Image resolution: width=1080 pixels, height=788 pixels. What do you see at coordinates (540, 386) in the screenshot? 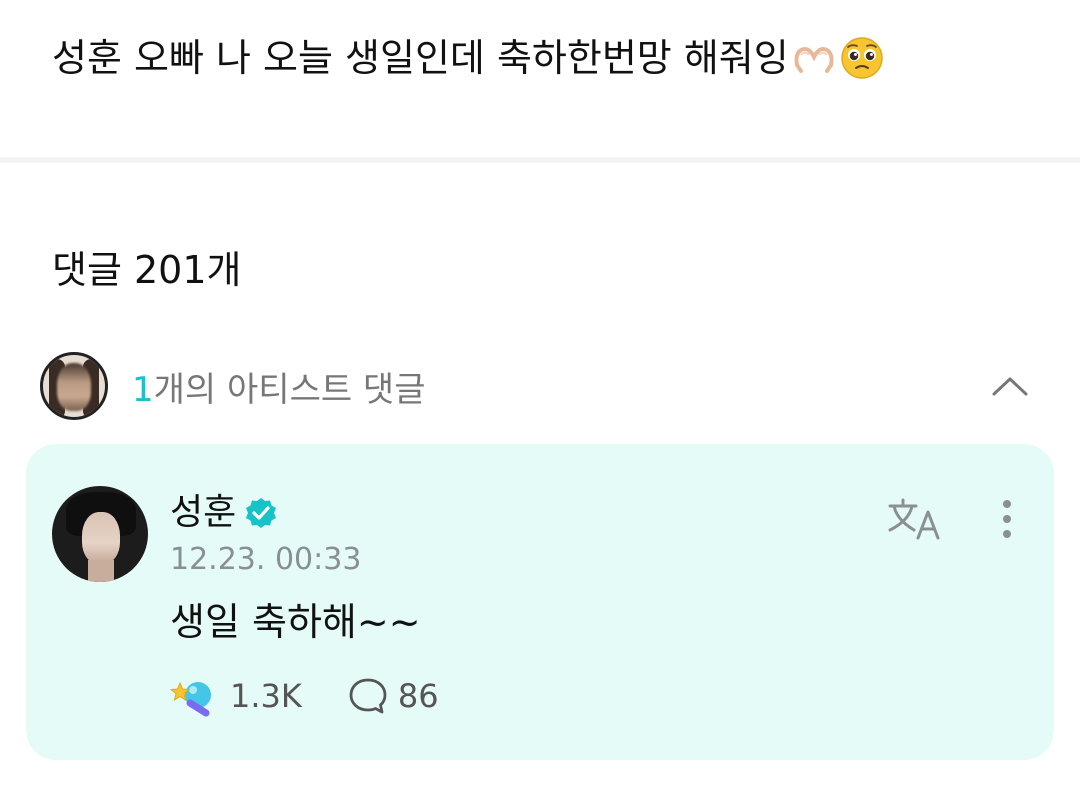
I see `artist-comments-toggle: 1 개의 아티스트 댓글` at bounding box center [540, 386].